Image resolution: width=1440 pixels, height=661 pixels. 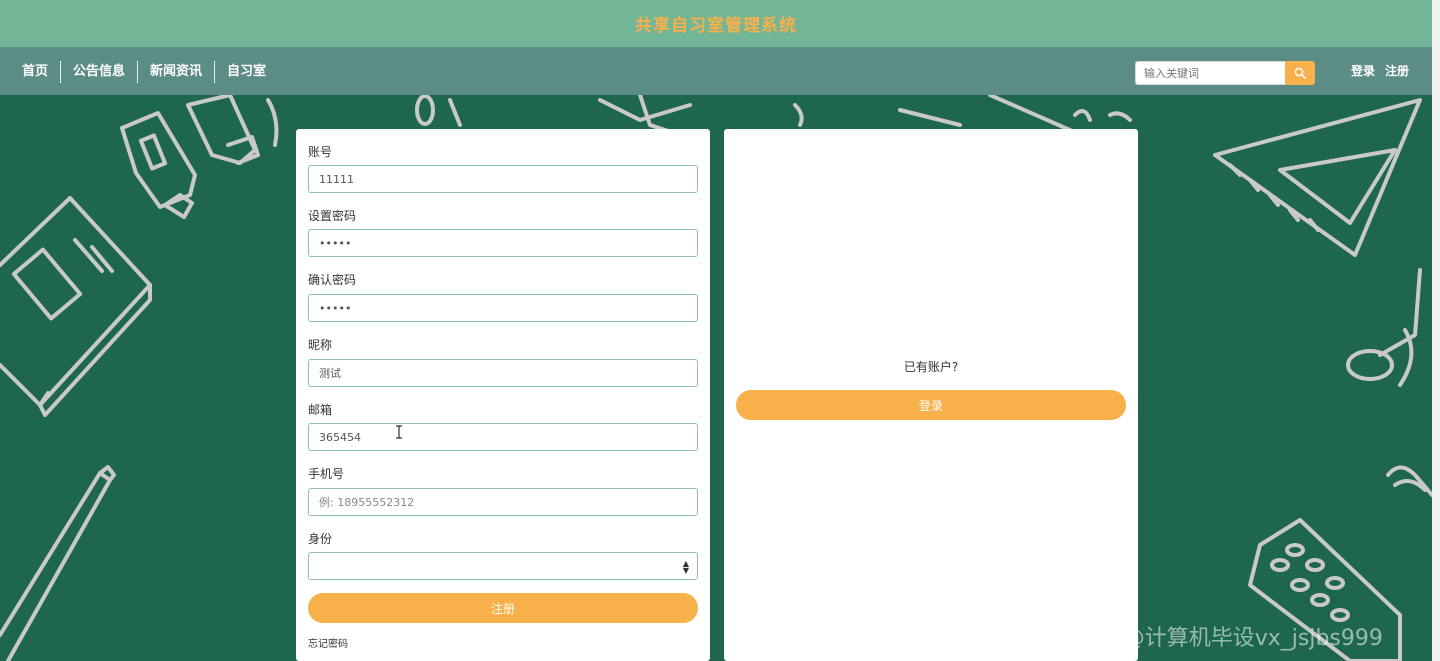 I want to click on flower-doodle, so click(x=1102, y=115).